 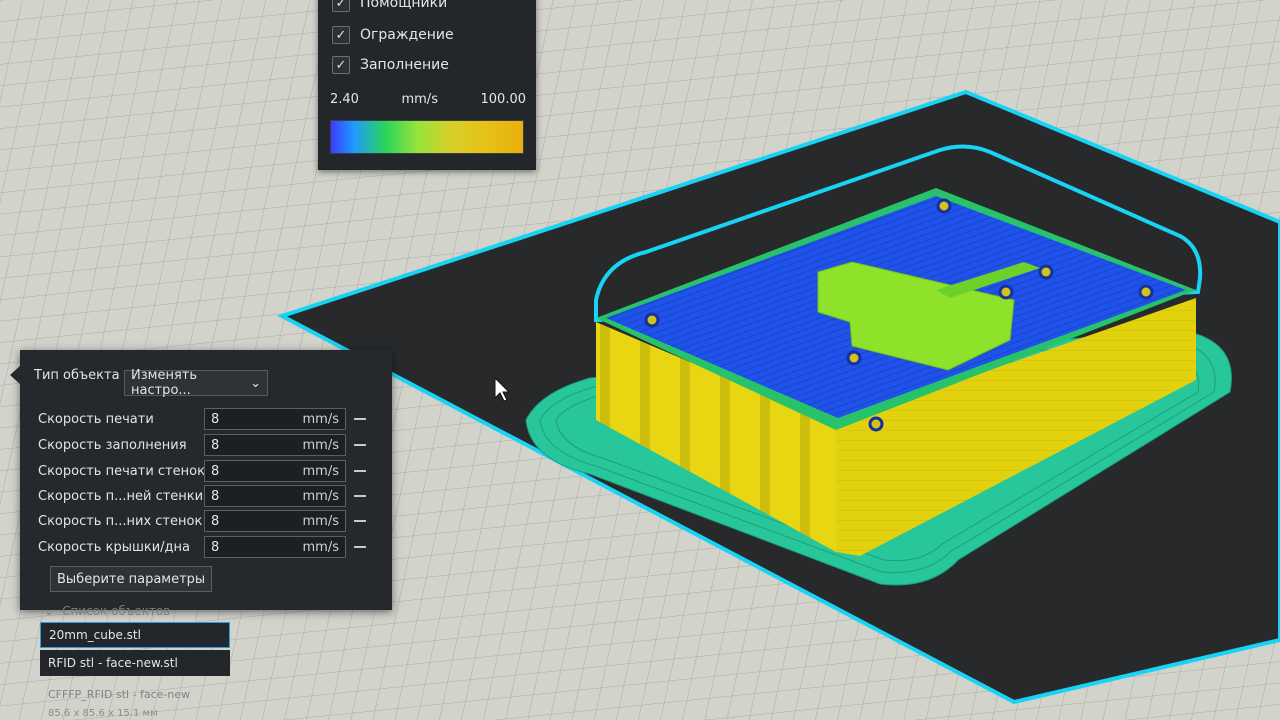 What do you see at coordinates (503, 99) in the screenshot?
I see `scale-max: 100.00` at bounding box center [503, 99].